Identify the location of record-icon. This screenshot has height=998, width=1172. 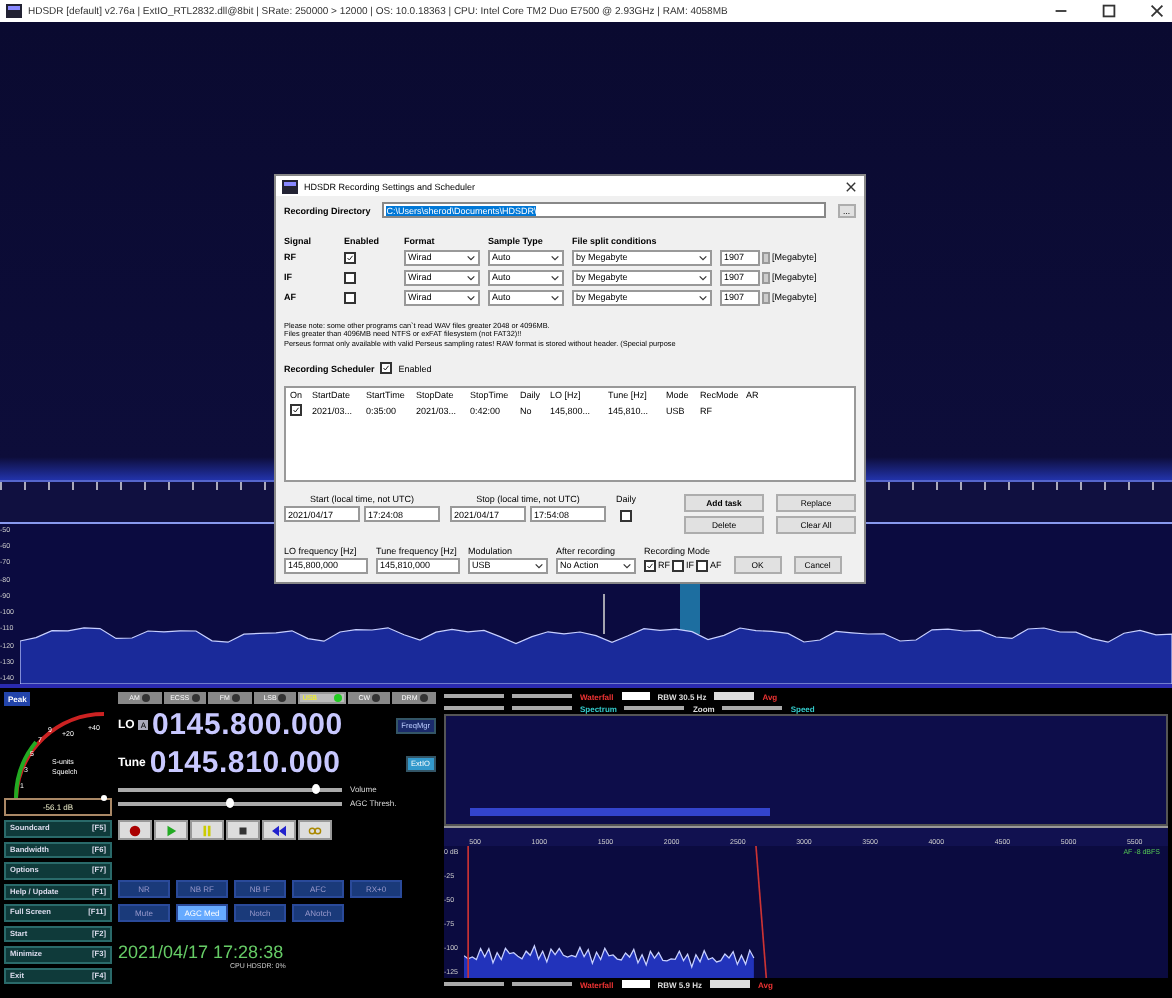
(135, 830).